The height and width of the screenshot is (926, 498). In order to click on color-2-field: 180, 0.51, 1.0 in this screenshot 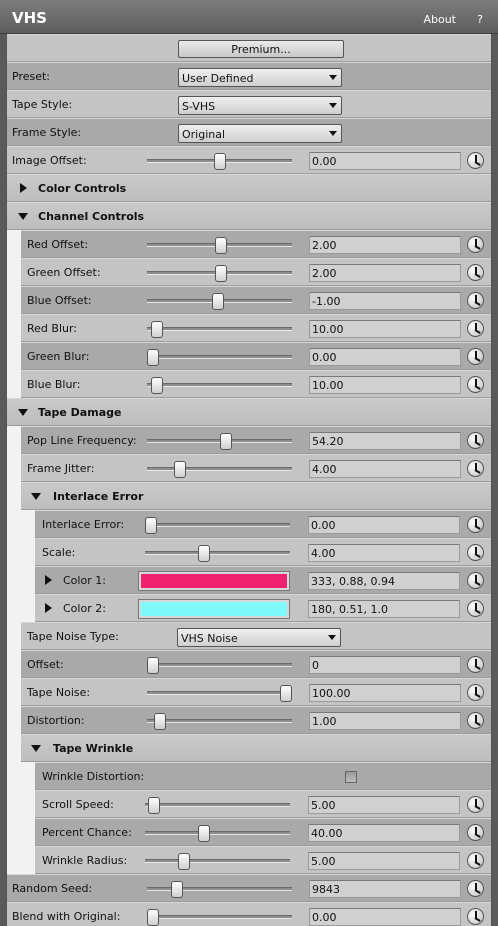, I will do `click(384, 609)`.